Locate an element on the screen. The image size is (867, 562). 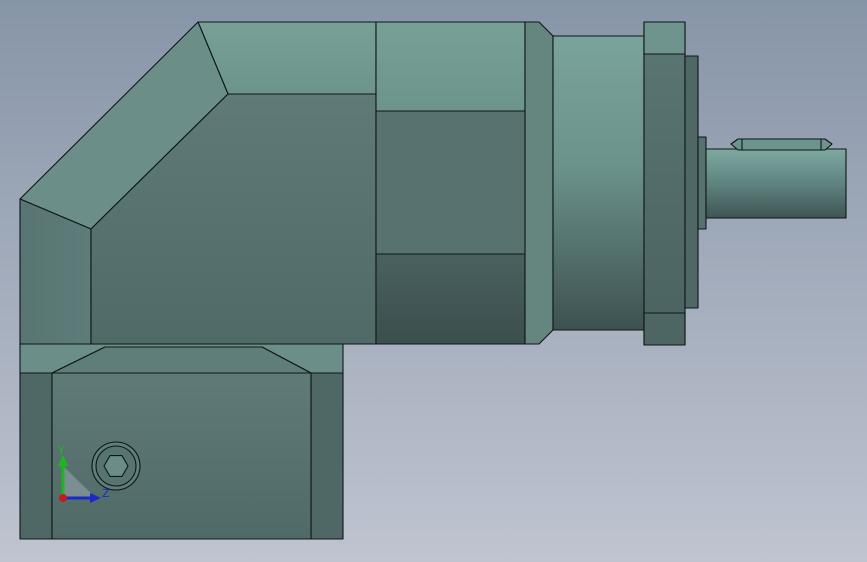
hex-socket-icon is located at coordinates (116, 466).